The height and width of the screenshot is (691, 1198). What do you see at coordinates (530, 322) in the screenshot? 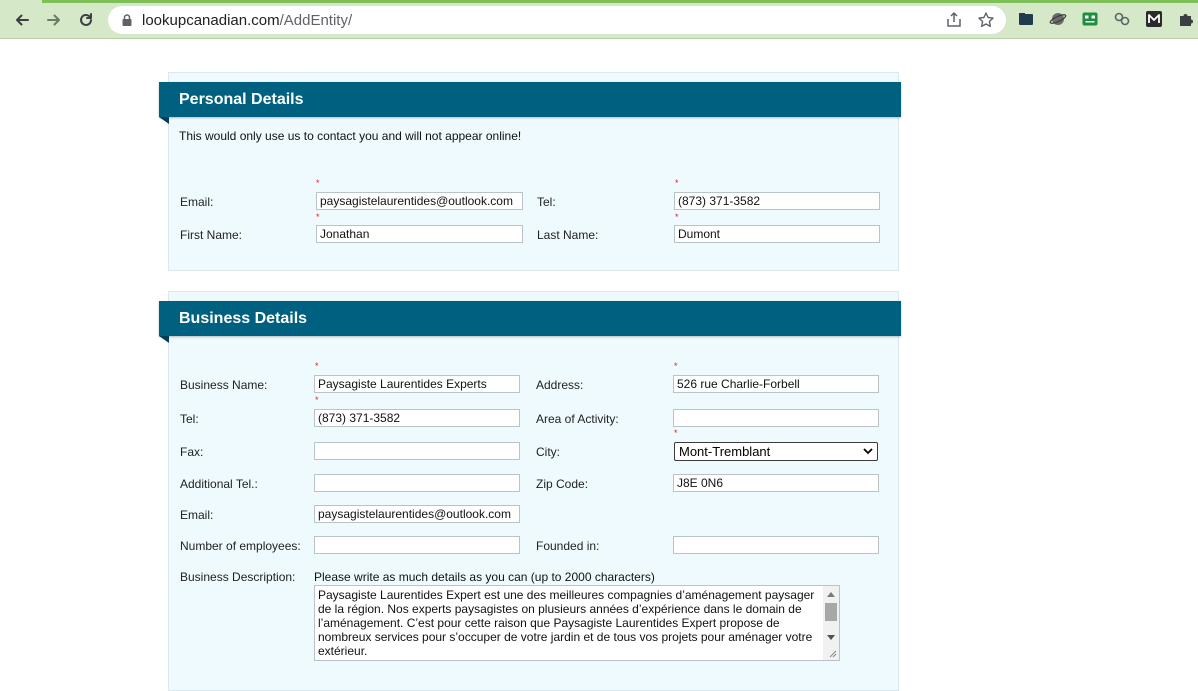
I see `business-details-header: Business Details` at bounding box center [530, 322].